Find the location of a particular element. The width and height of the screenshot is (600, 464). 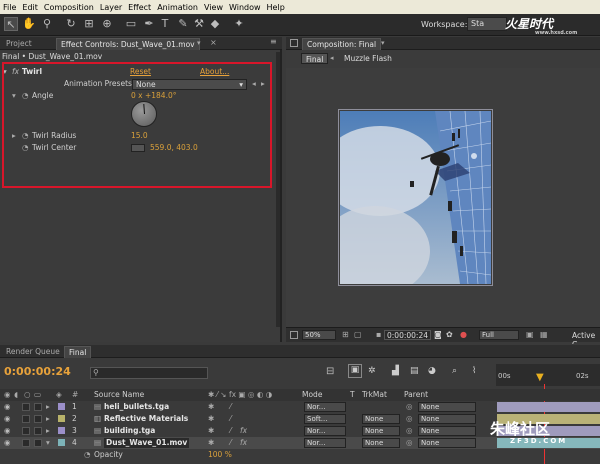

menu-window: Window is located at coordinates (245, 7).